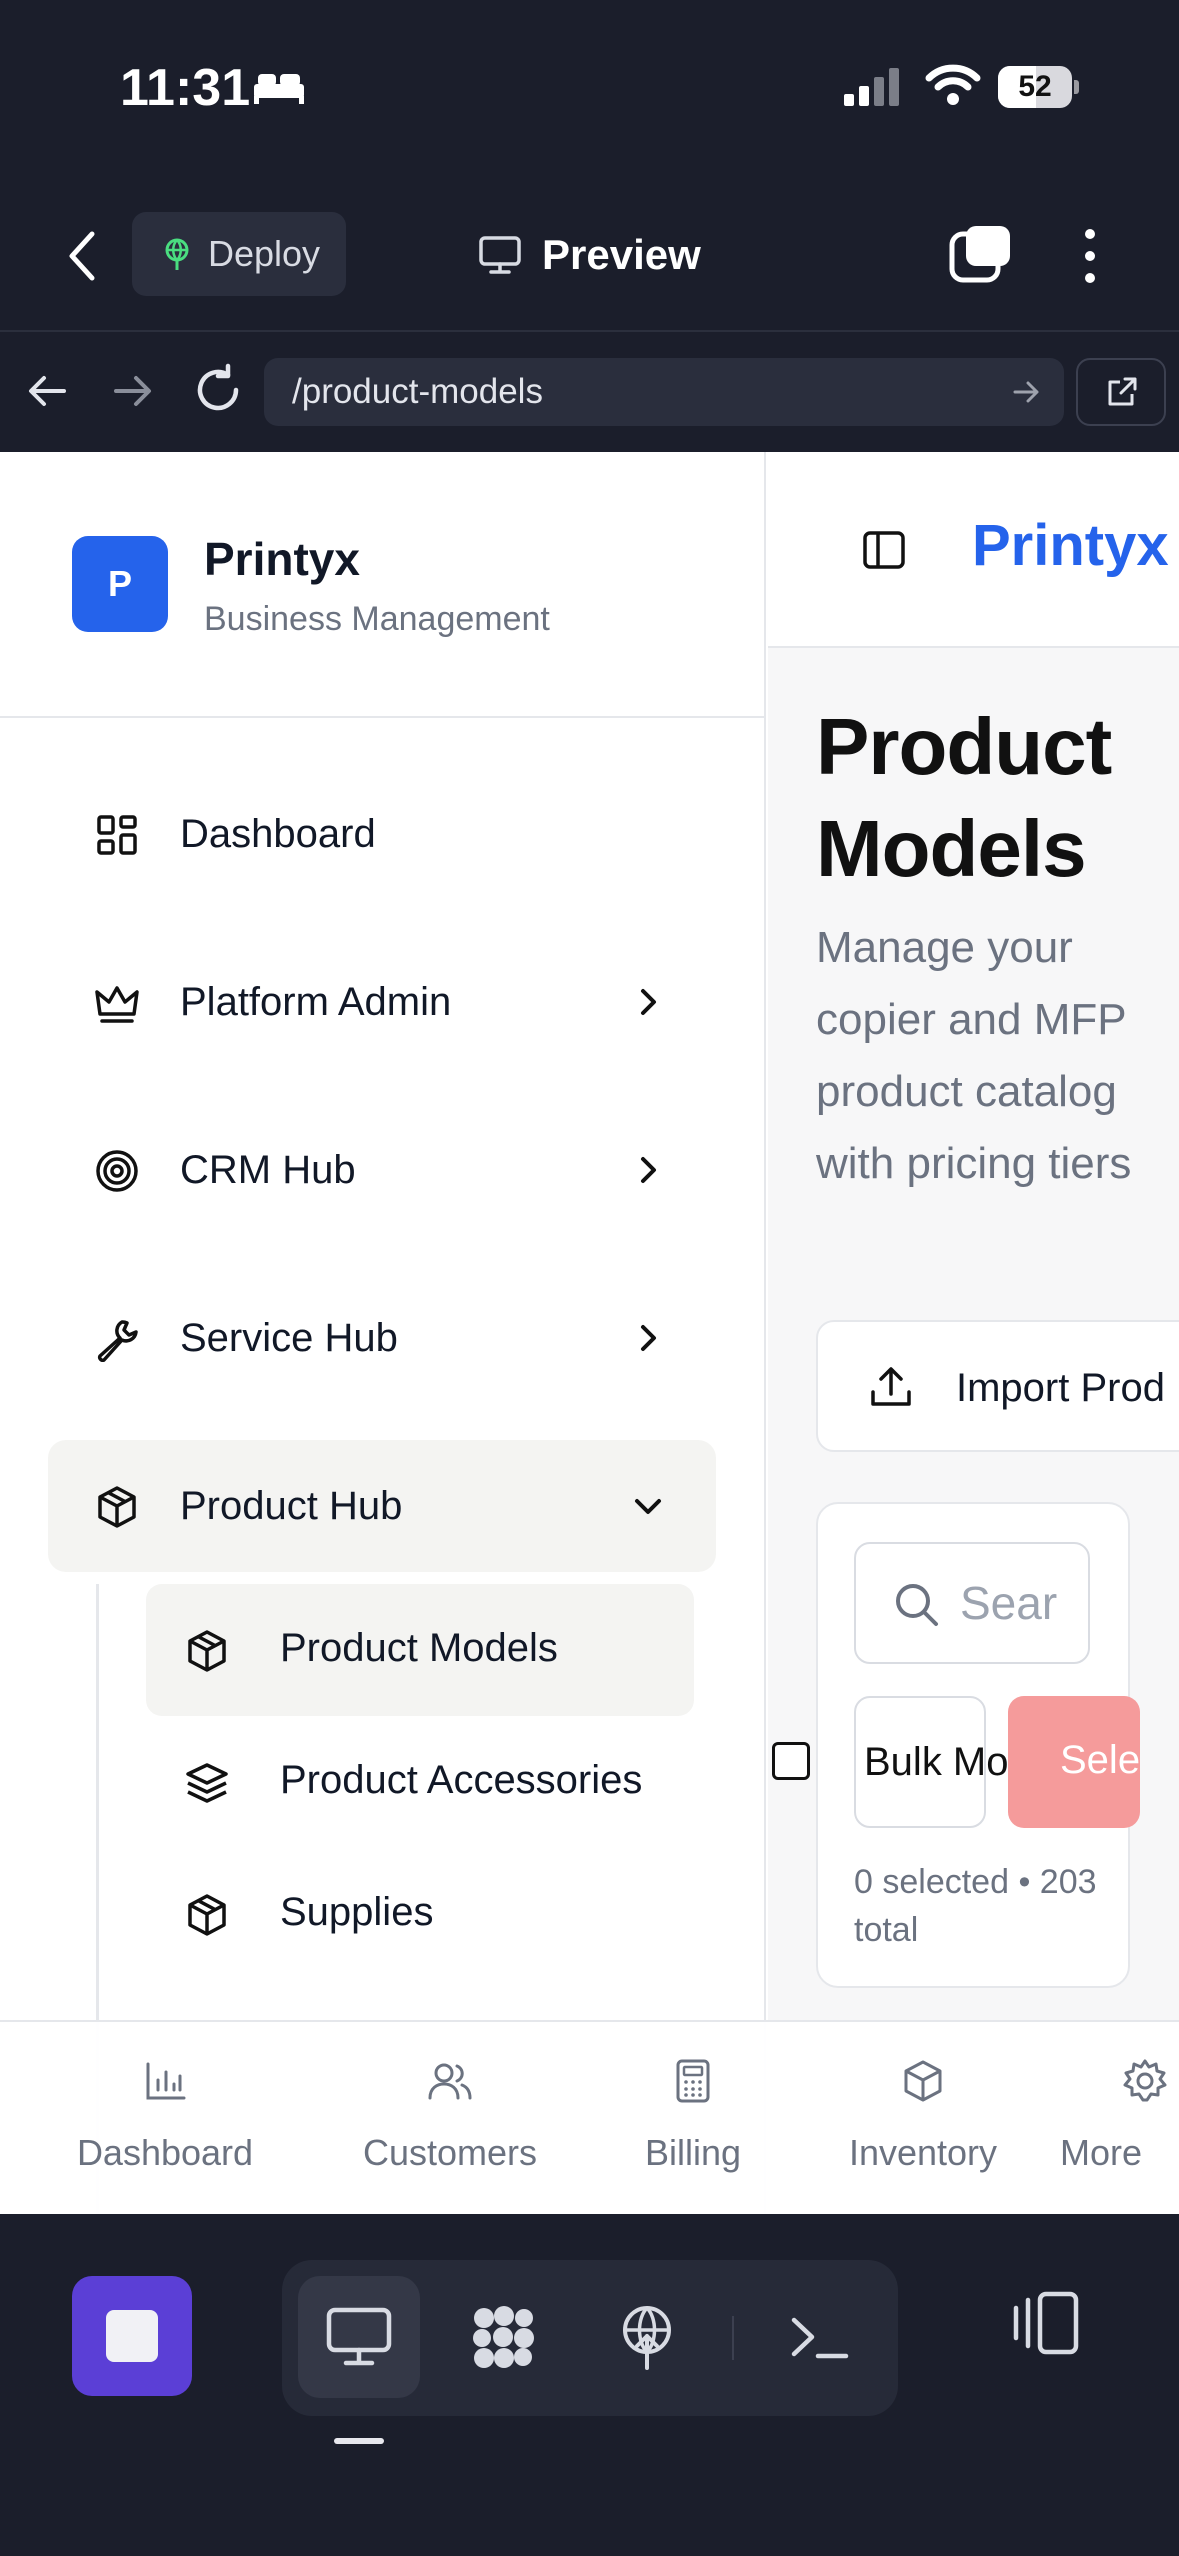 This screenshot has height=2556, width=1179. I want to click on bulk-mode-button: Bulk Mode, so click(953, 1762).